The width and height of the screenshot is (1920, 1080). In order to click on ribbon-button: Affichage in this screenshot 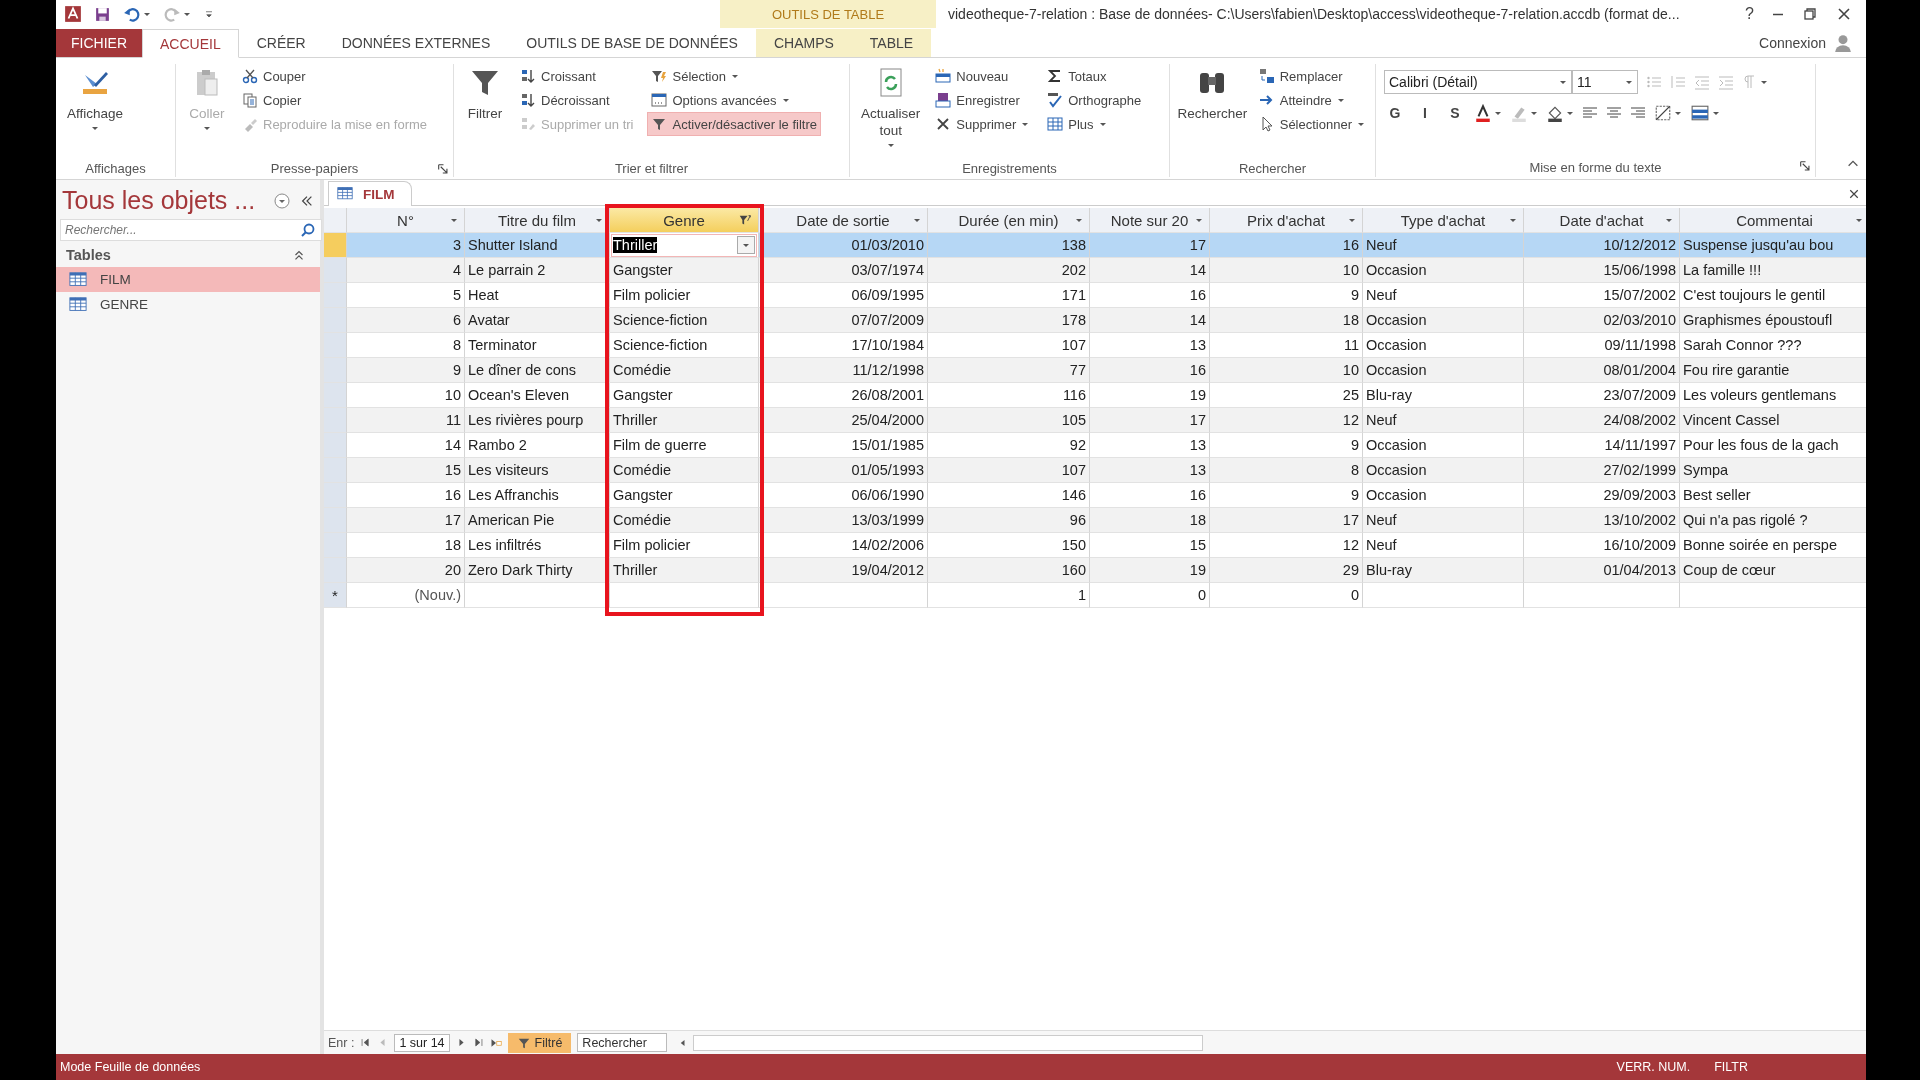, I will do `click(95, 112)`.